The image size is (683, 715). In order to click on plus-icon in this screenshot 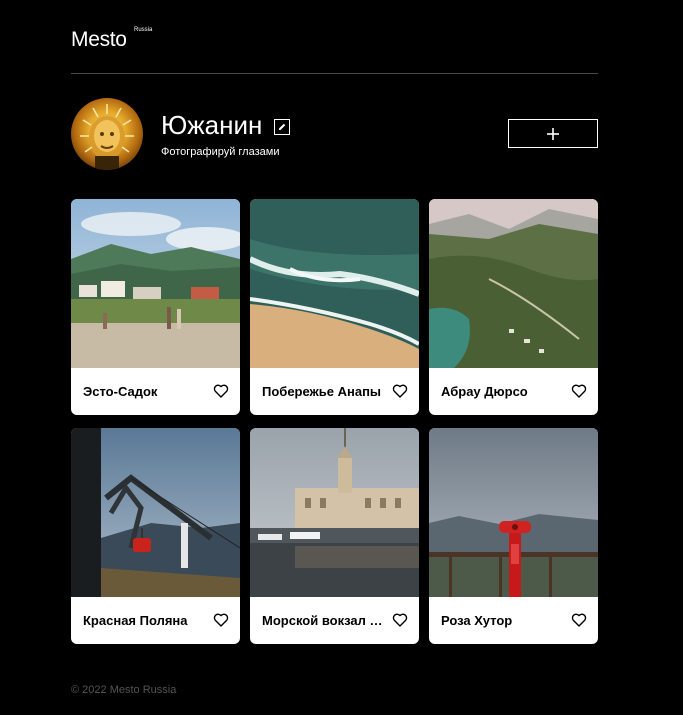, I will do `click(553, 133)`.